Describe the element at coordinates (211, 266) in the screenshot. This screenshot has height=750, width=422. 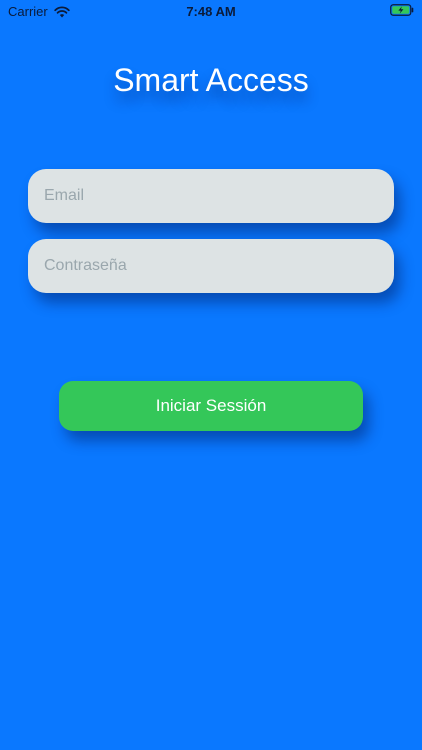
I see `password-field` at that location.